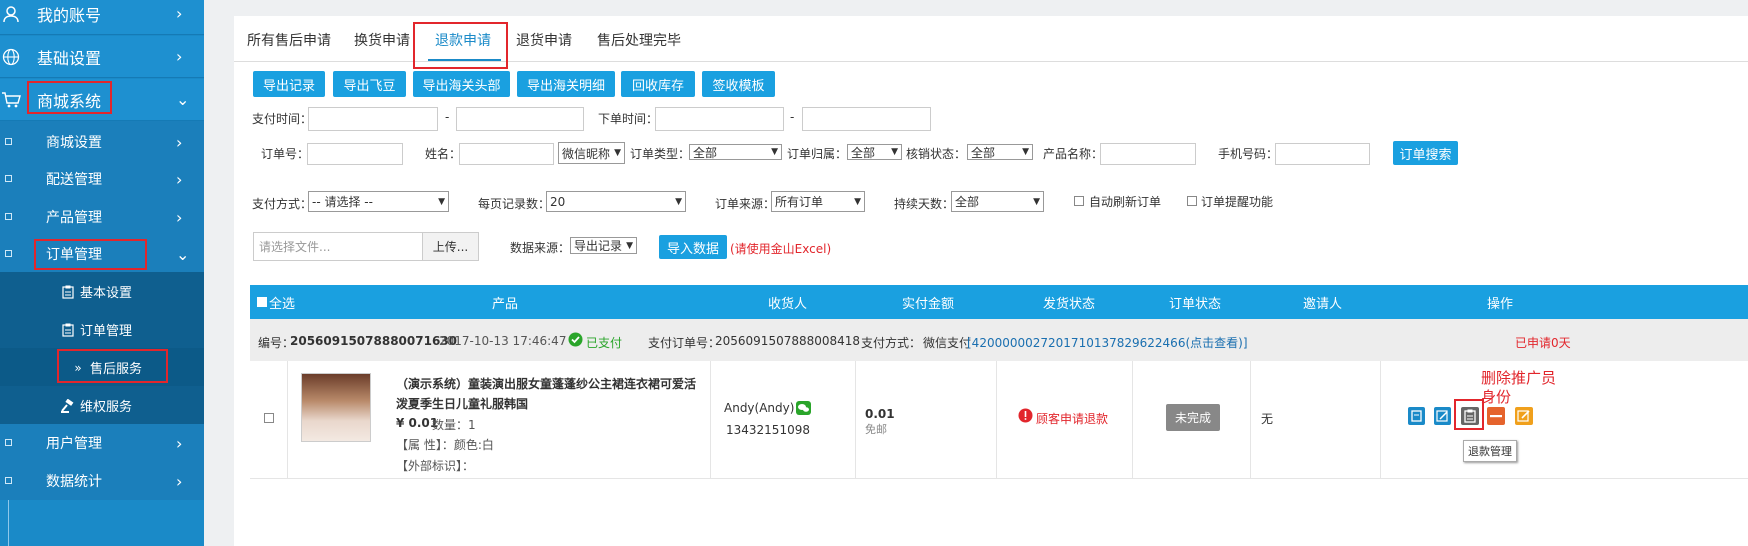 The width and height of the screenshot is (1748, 546). Describe the element at coordinates (68, 292) in the screenshot. I see `clipboard-icon` at that location.